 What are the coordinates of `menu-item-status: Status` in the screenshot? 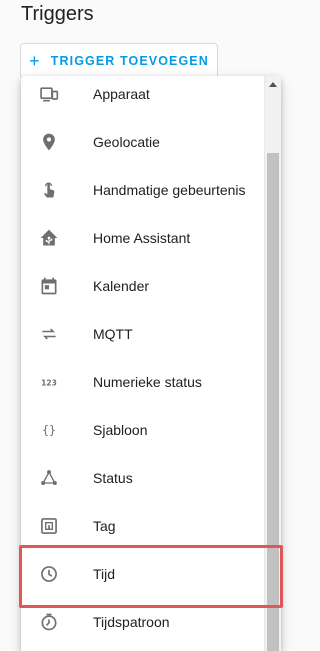 It's located at (142, 478).